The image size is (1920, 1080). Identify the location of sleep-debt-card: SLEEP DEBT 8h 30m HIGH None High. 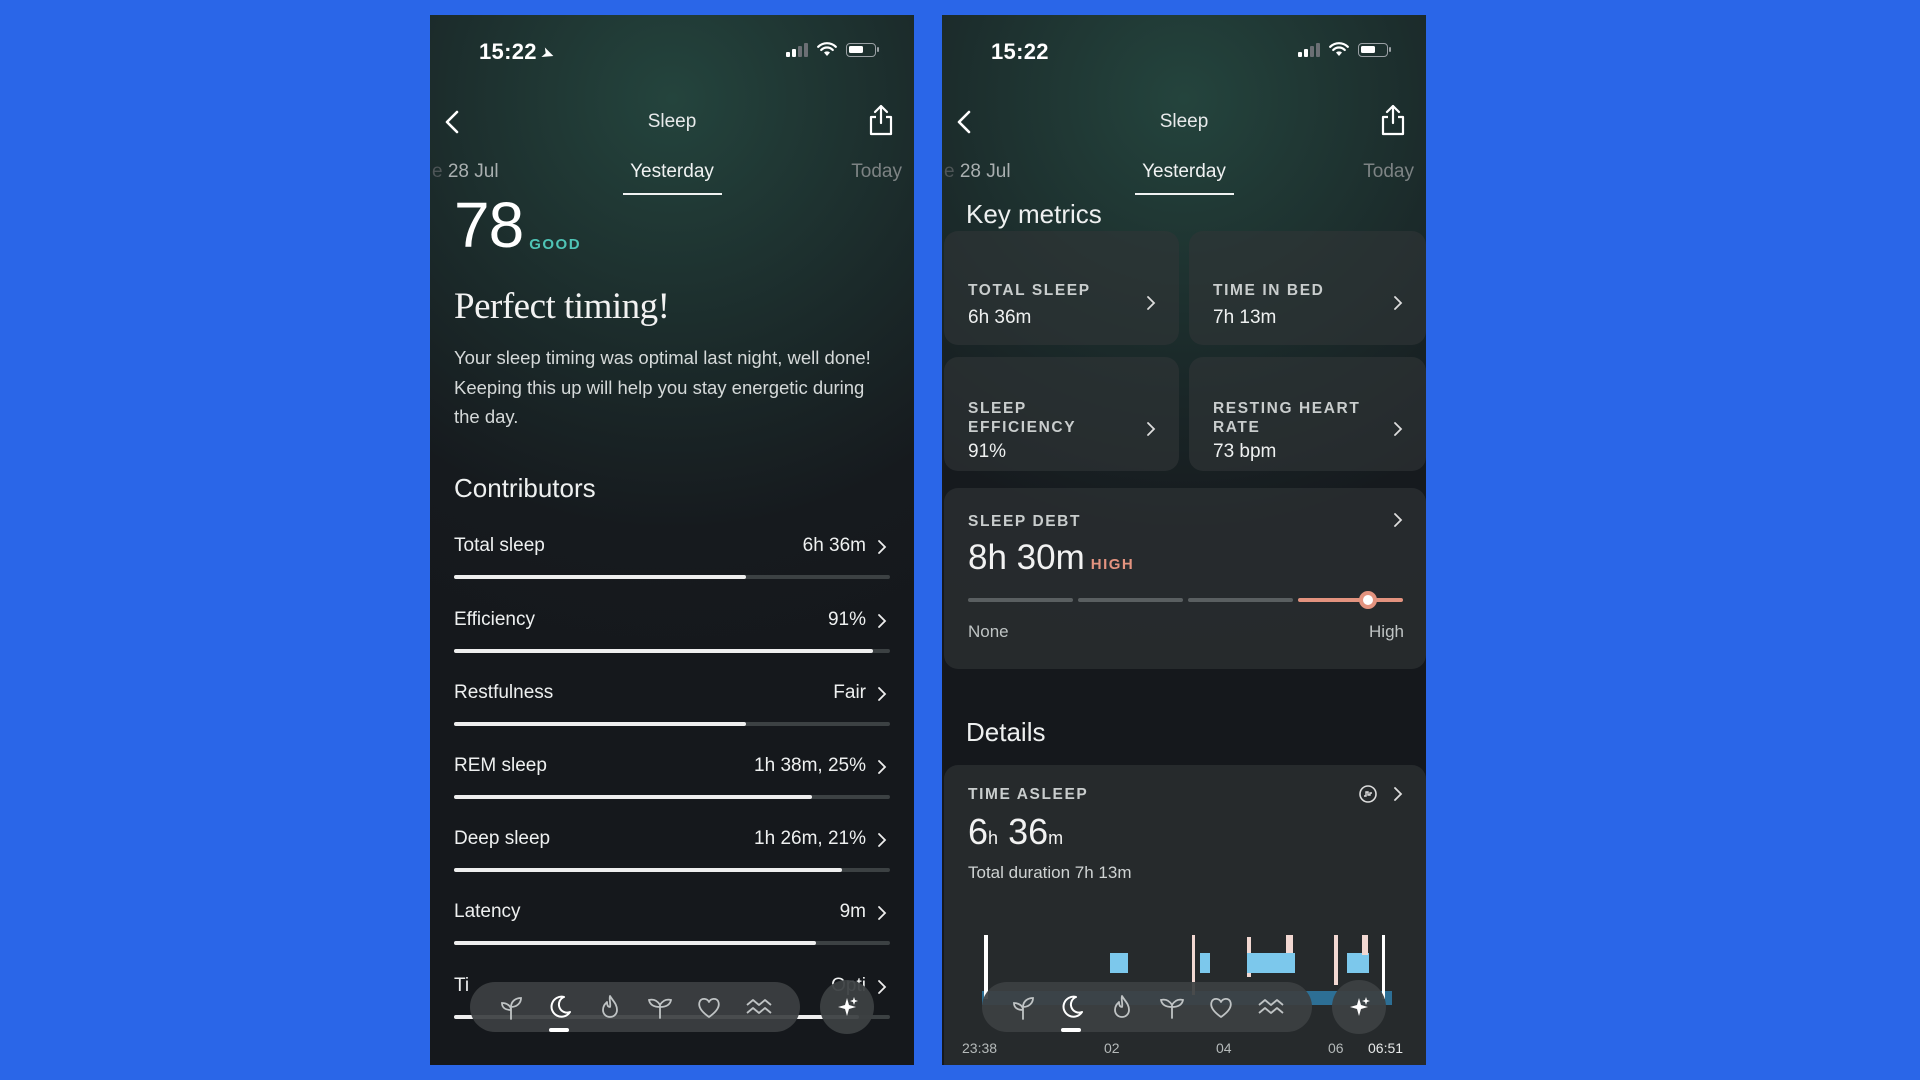
(1185, 578).